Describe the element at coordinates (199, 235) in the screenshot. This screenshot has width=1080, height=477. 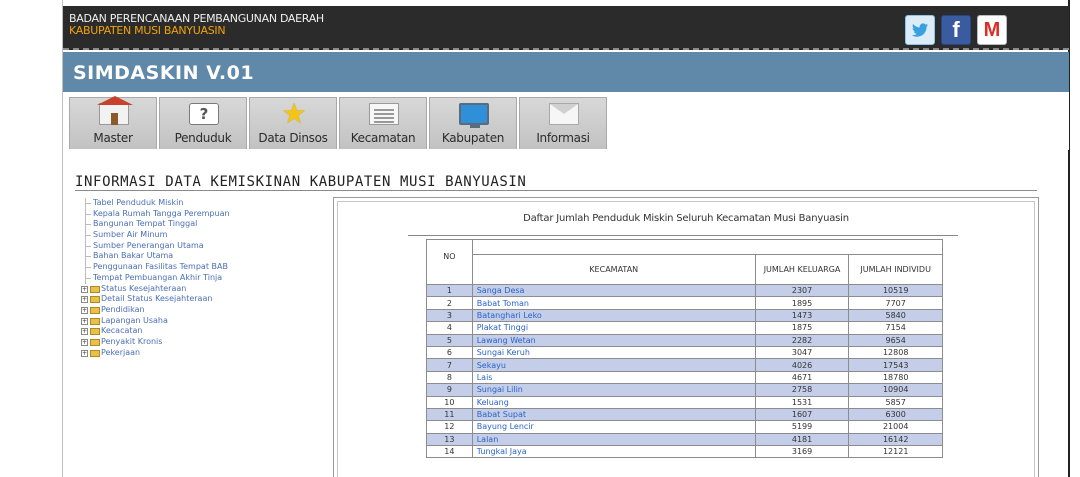
I see `tree-link-air-minum: Sumber Air Minum` at that location.